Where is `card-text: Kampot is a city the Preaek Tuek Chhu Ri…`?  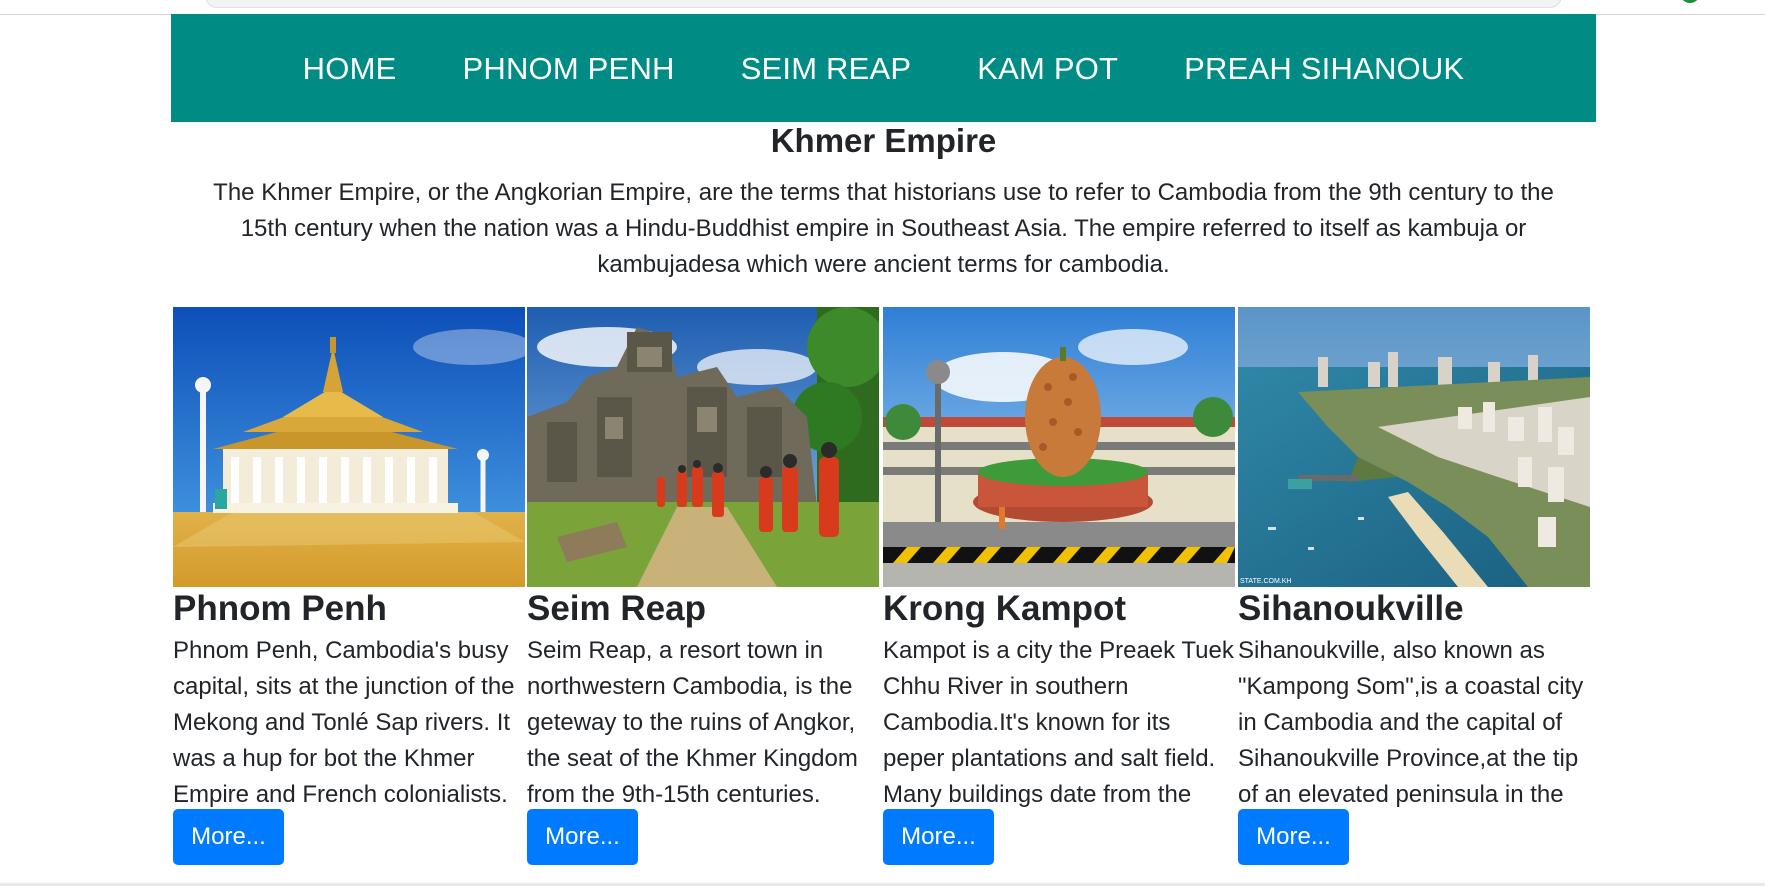 card-text: Kampot is a city the Preaek Tuek Chhu Ri… is located at coordinates (1058, 722).